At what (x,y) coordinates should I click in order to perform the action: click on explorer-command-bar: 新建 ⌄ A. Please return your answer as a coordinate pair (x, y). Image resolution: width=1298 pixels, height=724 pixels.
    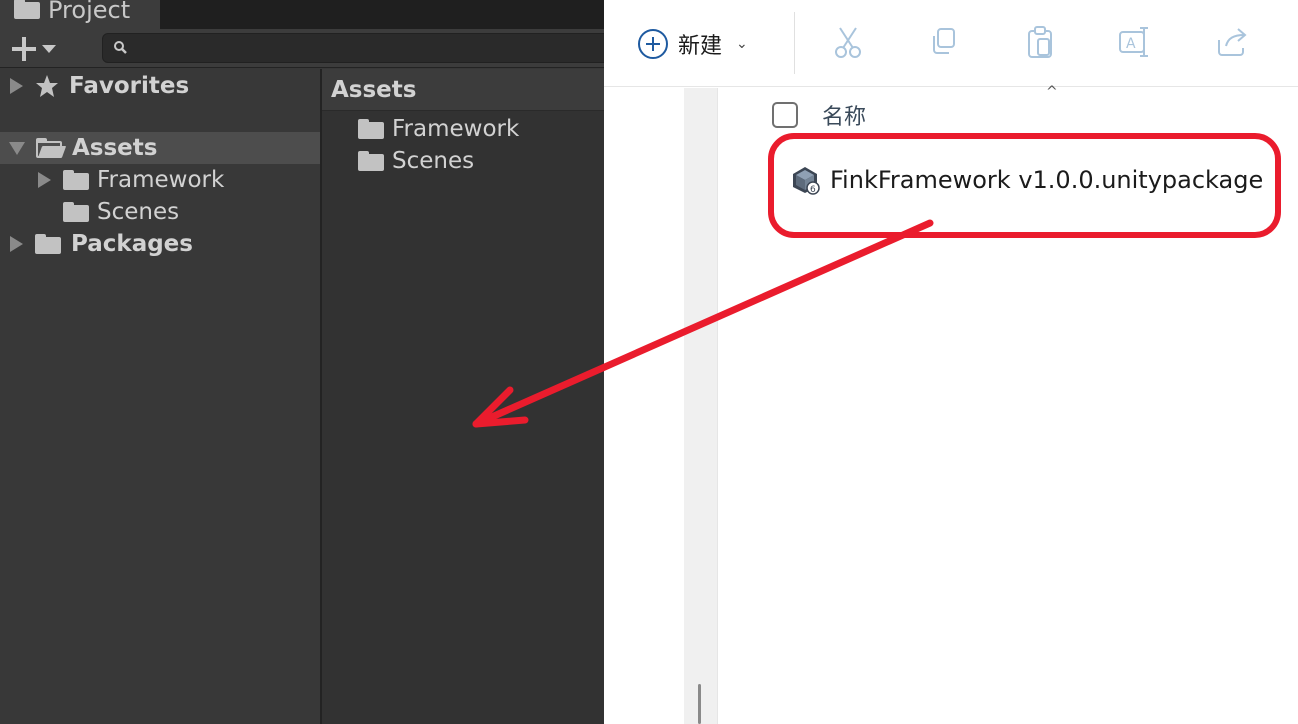
    Looking at the image, I should click on (951, 43).